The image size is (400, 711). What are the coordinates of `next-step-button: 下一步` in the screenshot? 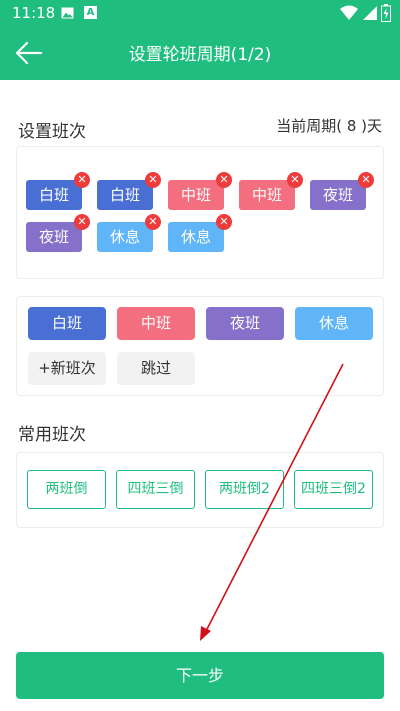 It's located at (200, 675).